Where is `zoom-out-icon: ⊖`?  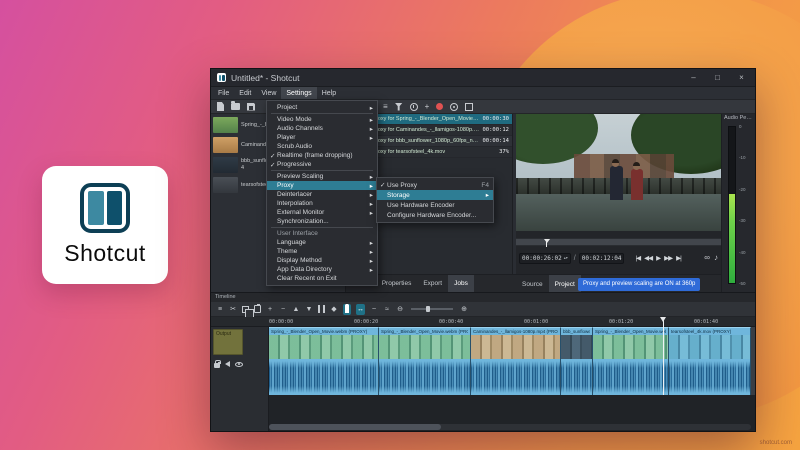 zoom-out-icon: ⊖ is located at coordinates (400, 309).